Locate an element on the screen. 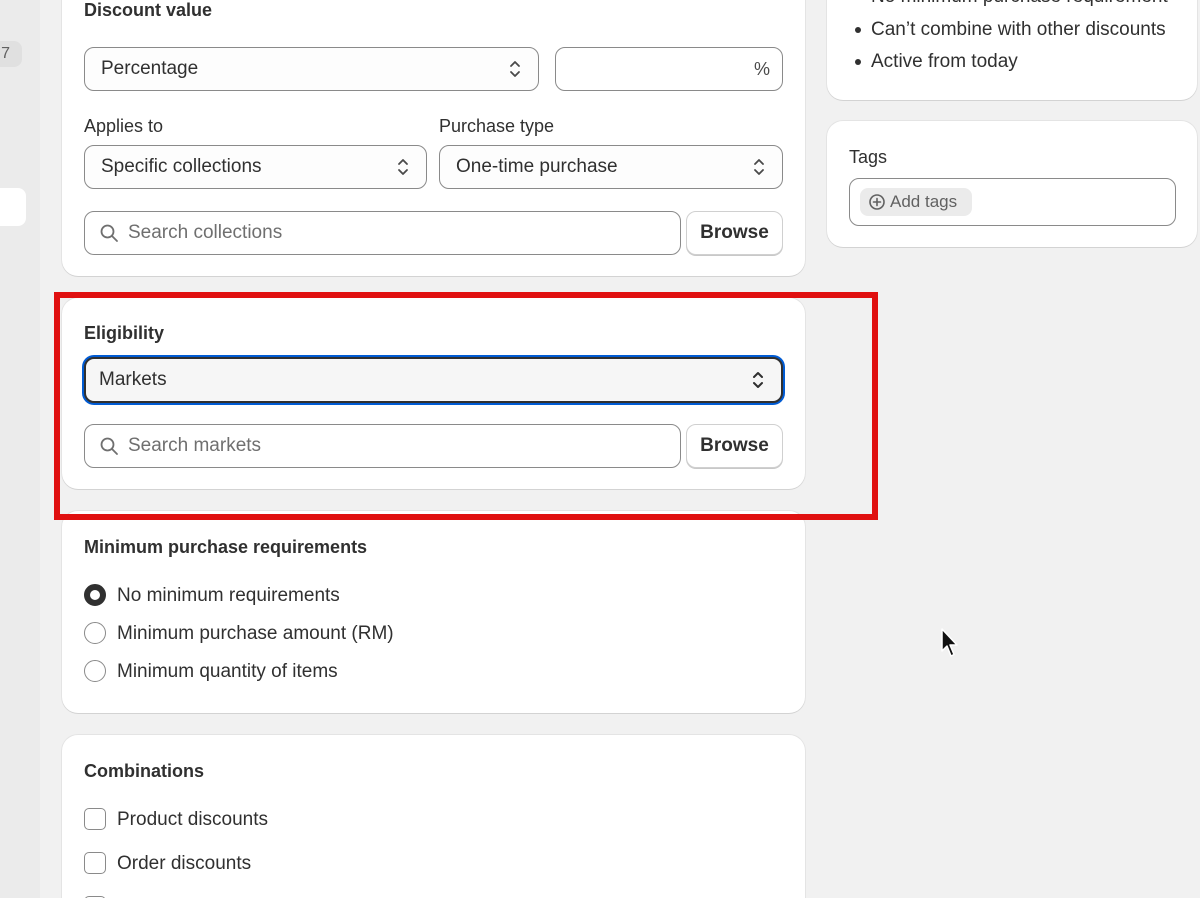  purchase-type-select: One-time purchase is located at coordinates (611, 167).